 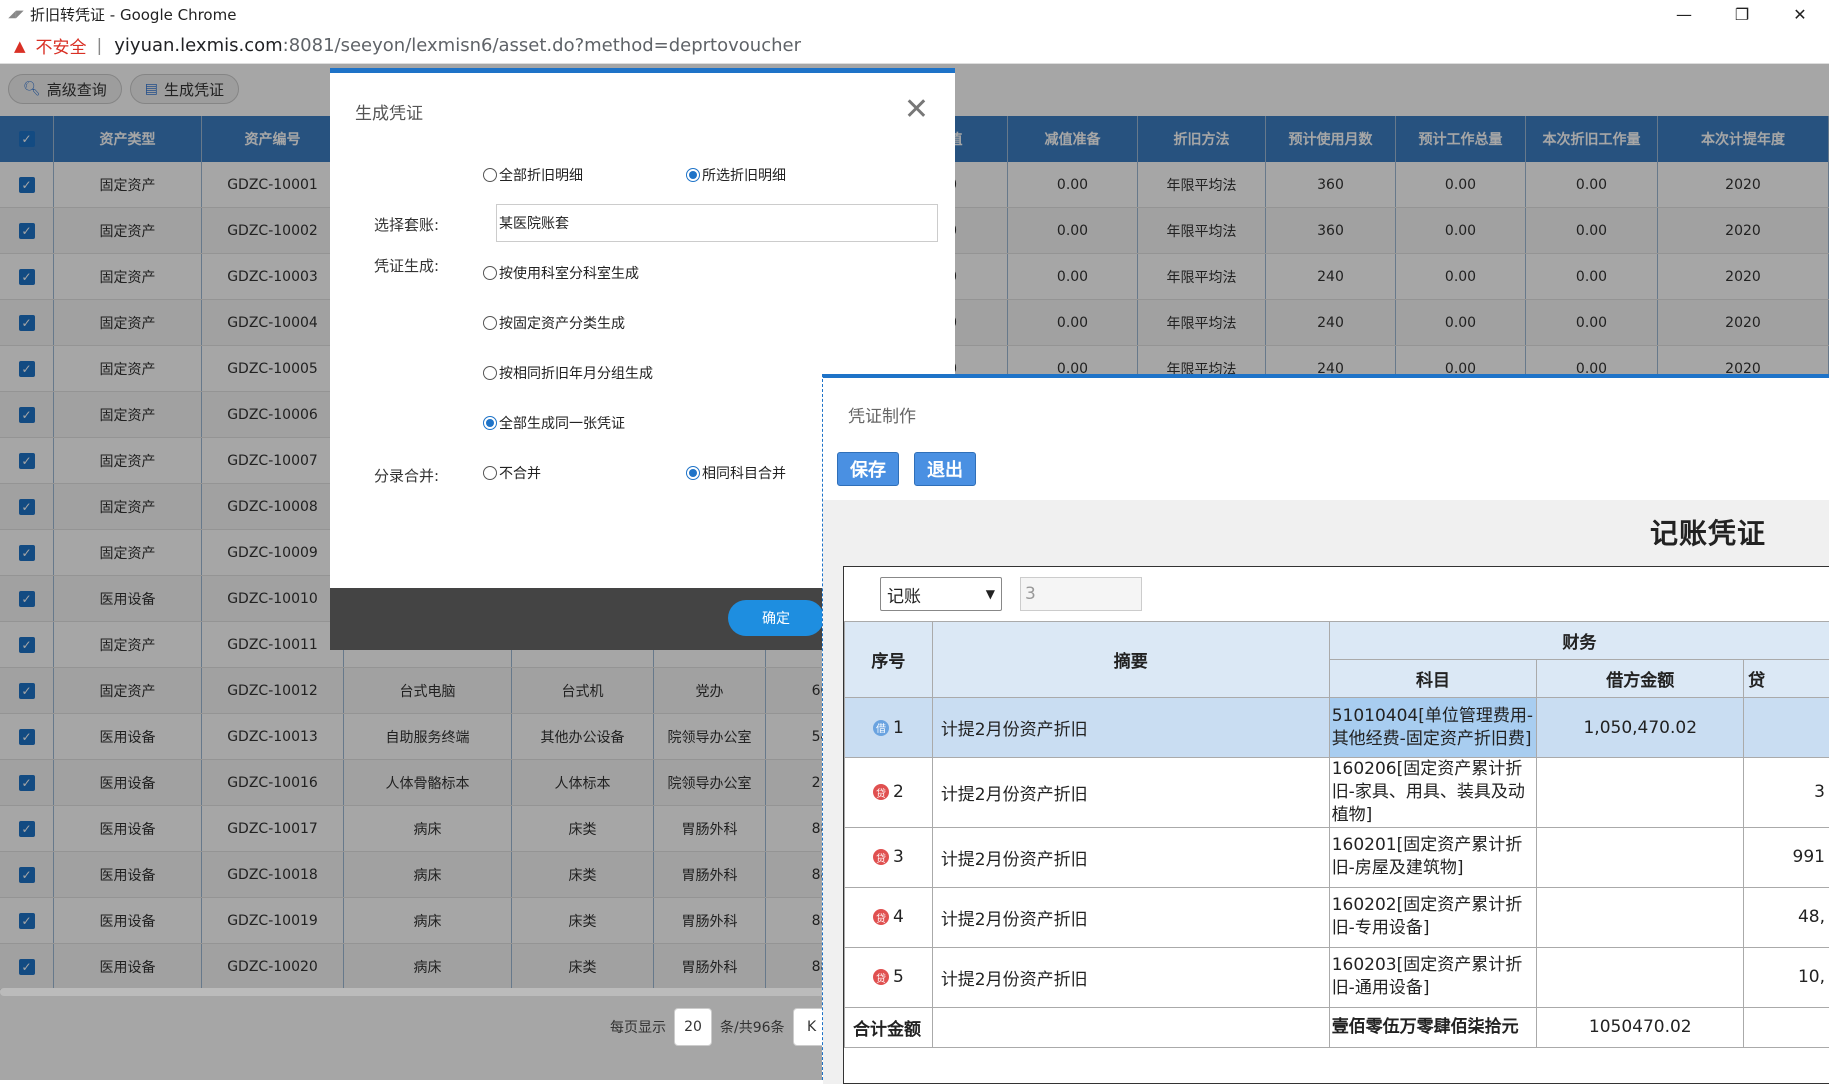 What do you see at coordinates (16, 14) in the screenshot?
I see `favicon-icon: ◢◤` at bounding box center [16, 14].